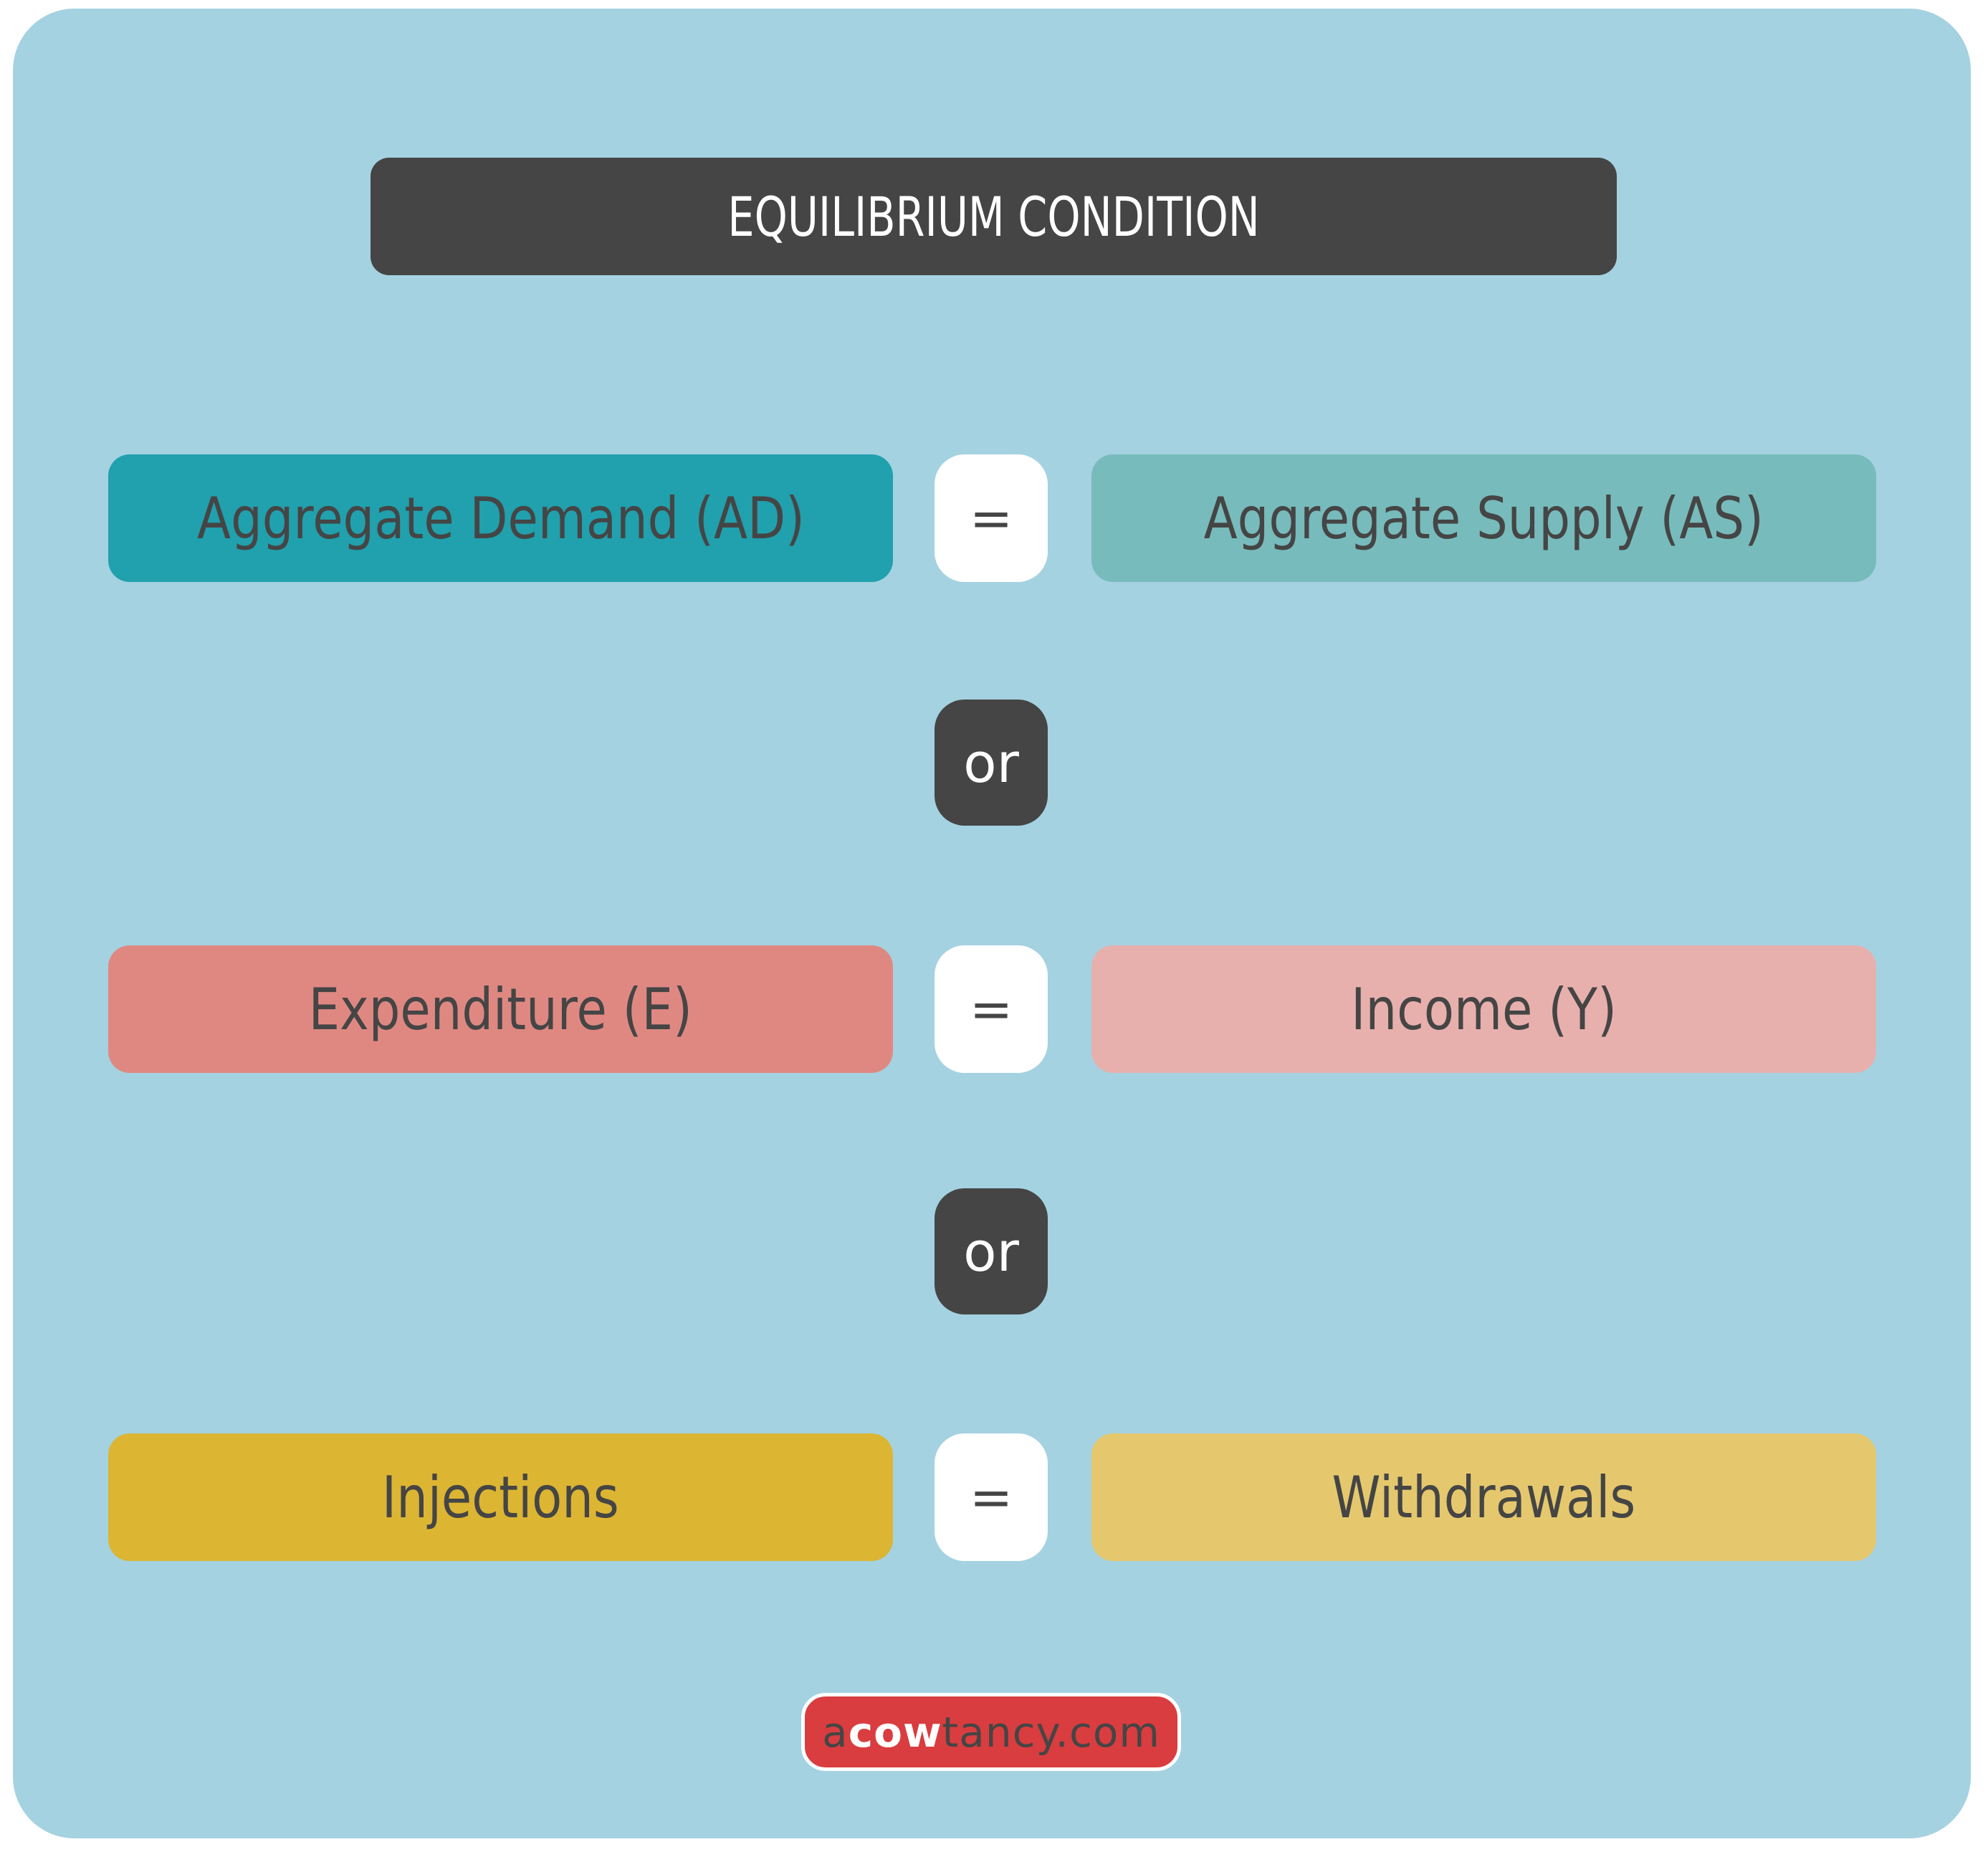  I want to click on or-connector-1: or, so click(991, 763).